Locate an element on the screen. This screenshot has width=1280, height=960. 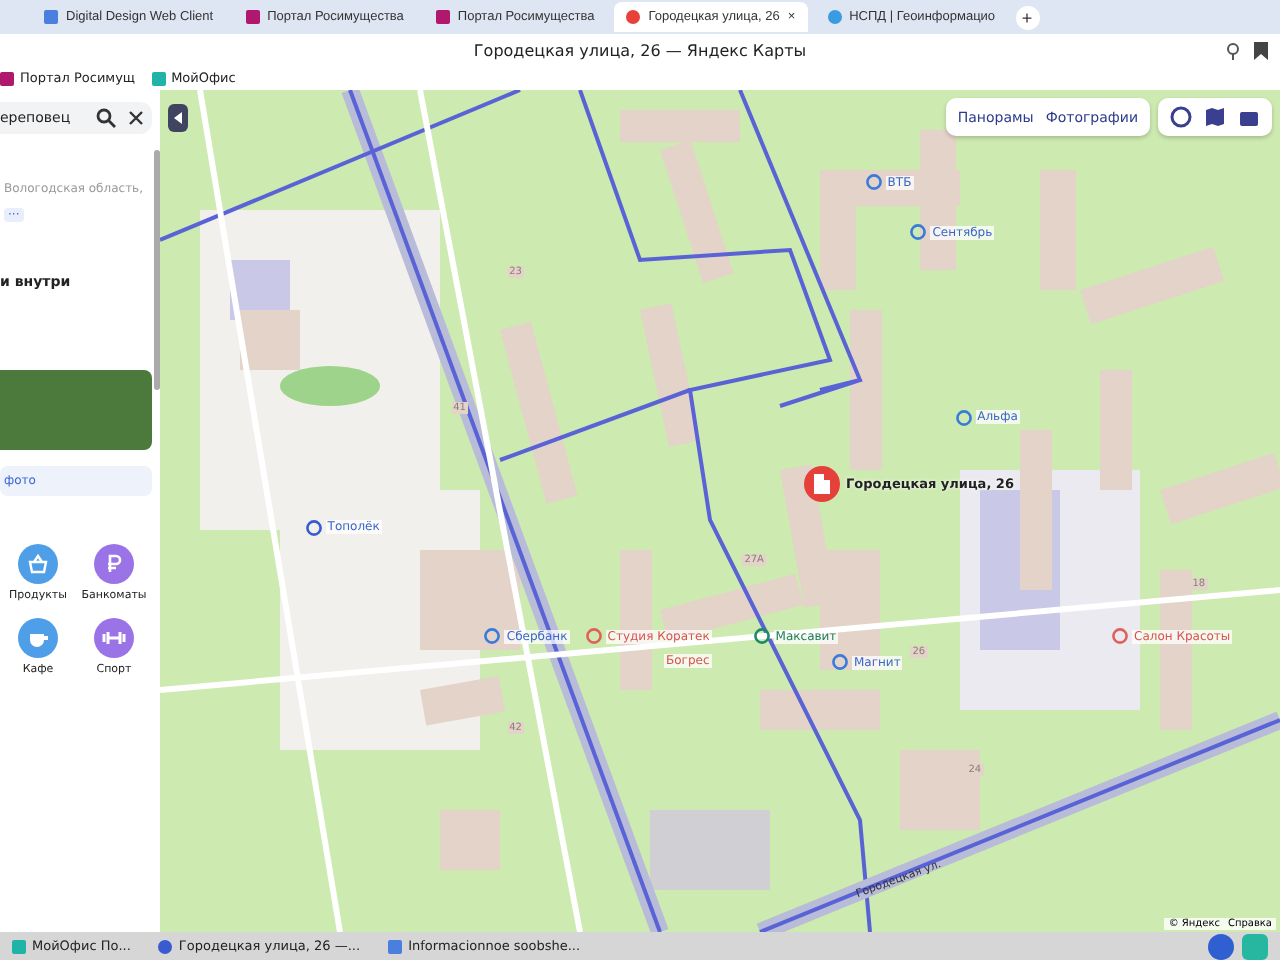
caret-icon is located at coordinates (178, 118).